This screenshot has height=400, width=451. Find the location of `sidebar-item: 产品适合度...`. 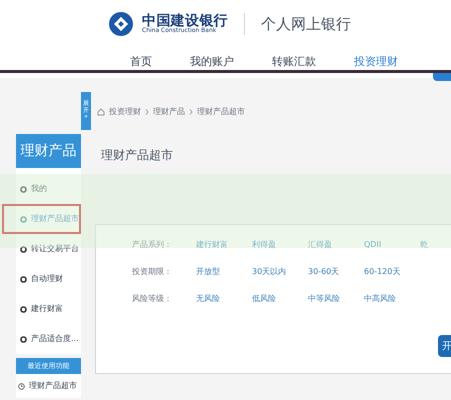

sidebar-item: 产品适合度... is located at coordinates (41, 339).